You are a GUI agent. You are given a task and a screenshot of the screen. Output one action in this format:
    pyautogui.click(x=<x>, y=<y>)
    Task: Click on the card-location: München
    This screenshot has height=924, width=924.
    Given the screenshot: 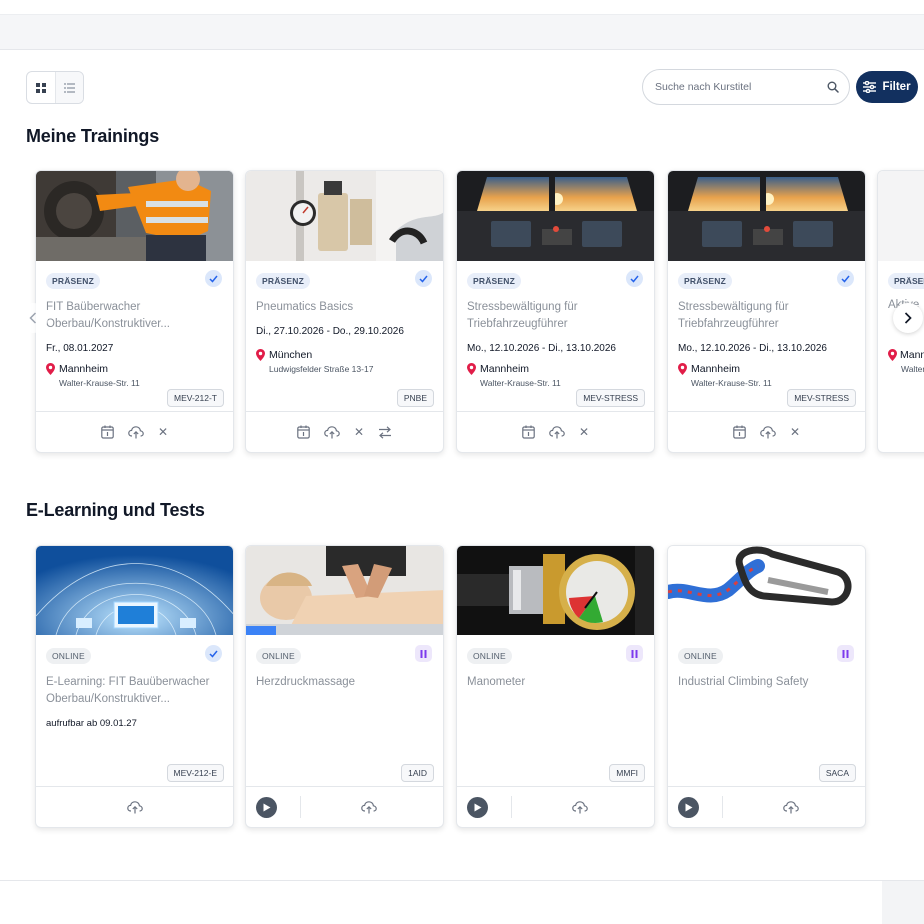 What is the action you would take?
    pyautogui.click(x=344, y=355)
    